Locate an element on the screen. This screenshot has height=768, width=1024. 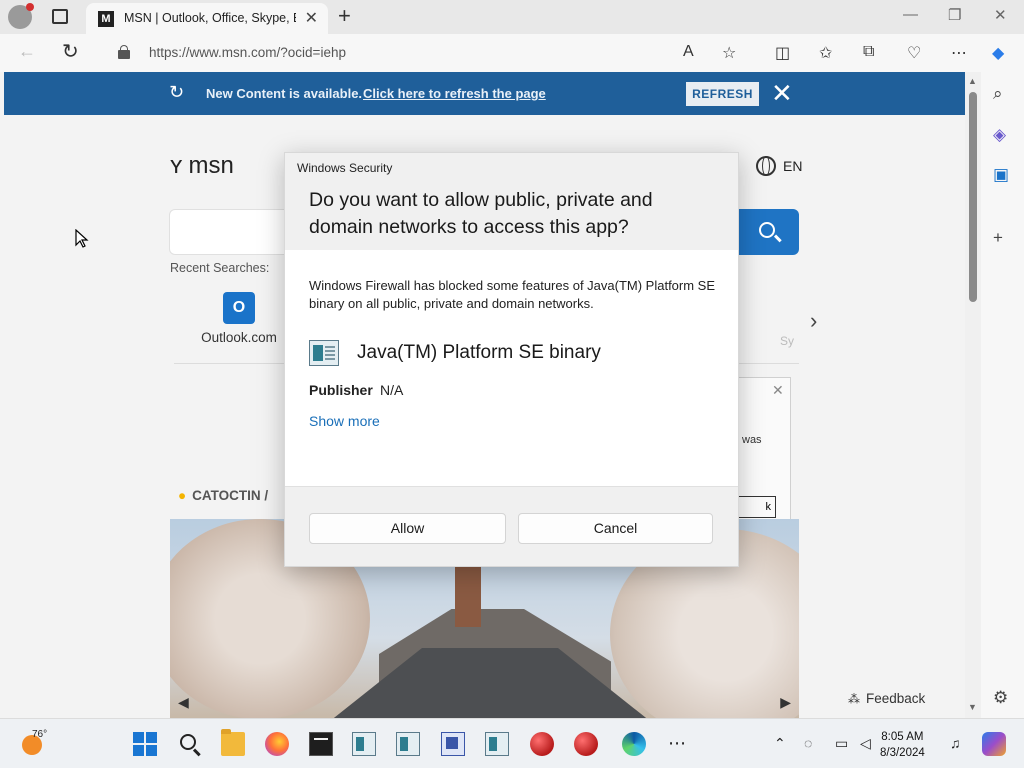
read-aloud-icon: A is located at coordinates (688, 52).